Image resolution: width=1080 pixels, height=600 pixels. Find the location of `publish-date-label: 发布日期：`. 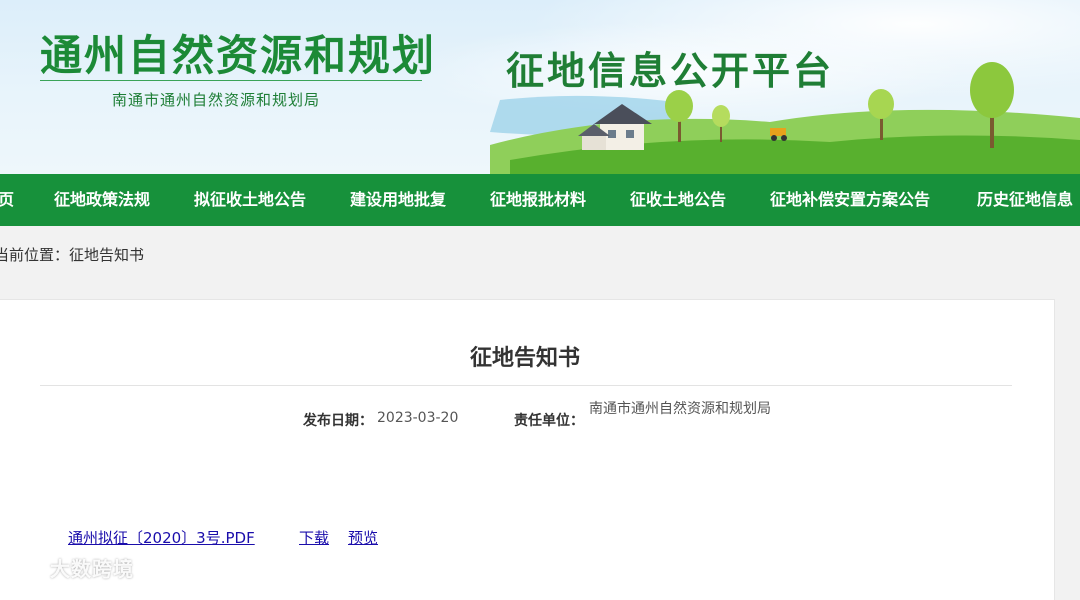

publish-date-label: 发布日期： is located at coordinates (338, 421).